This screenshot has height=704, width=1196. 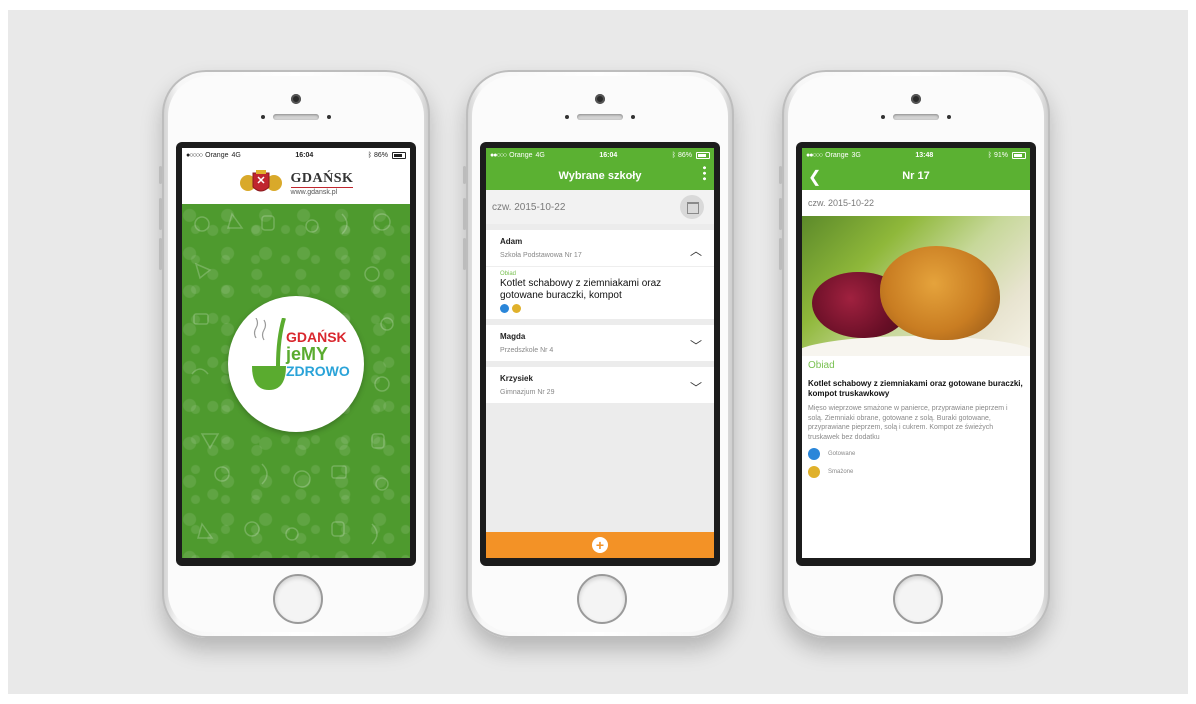 I want to click on page-title: Wybrane szkoły, so click(x=600, y=176).